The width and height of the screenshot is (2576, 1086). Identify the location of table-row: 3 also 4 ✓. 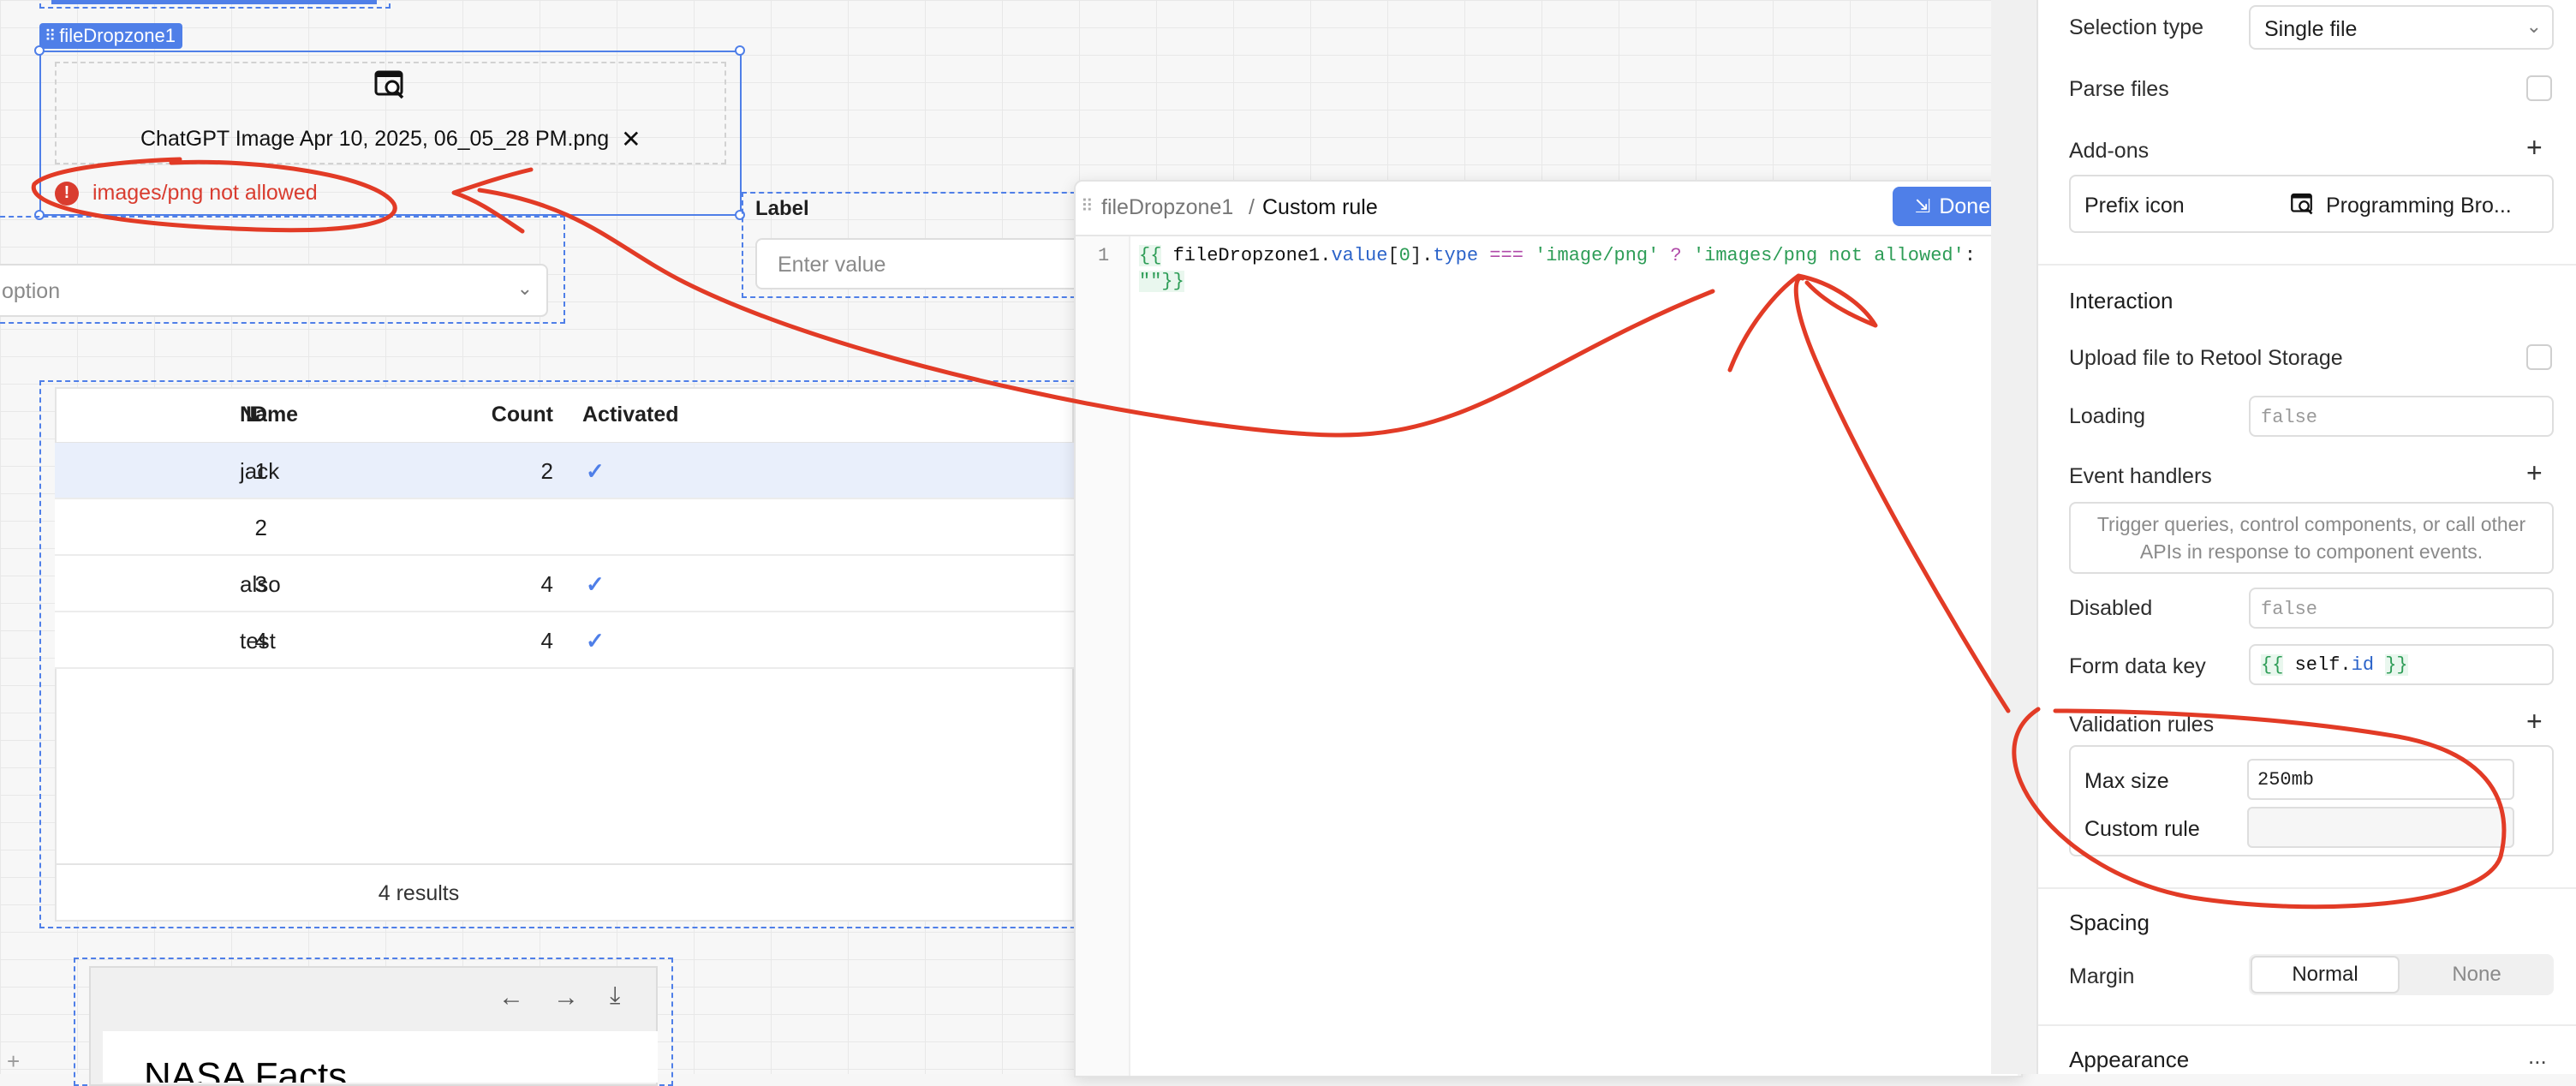
(564, 584).